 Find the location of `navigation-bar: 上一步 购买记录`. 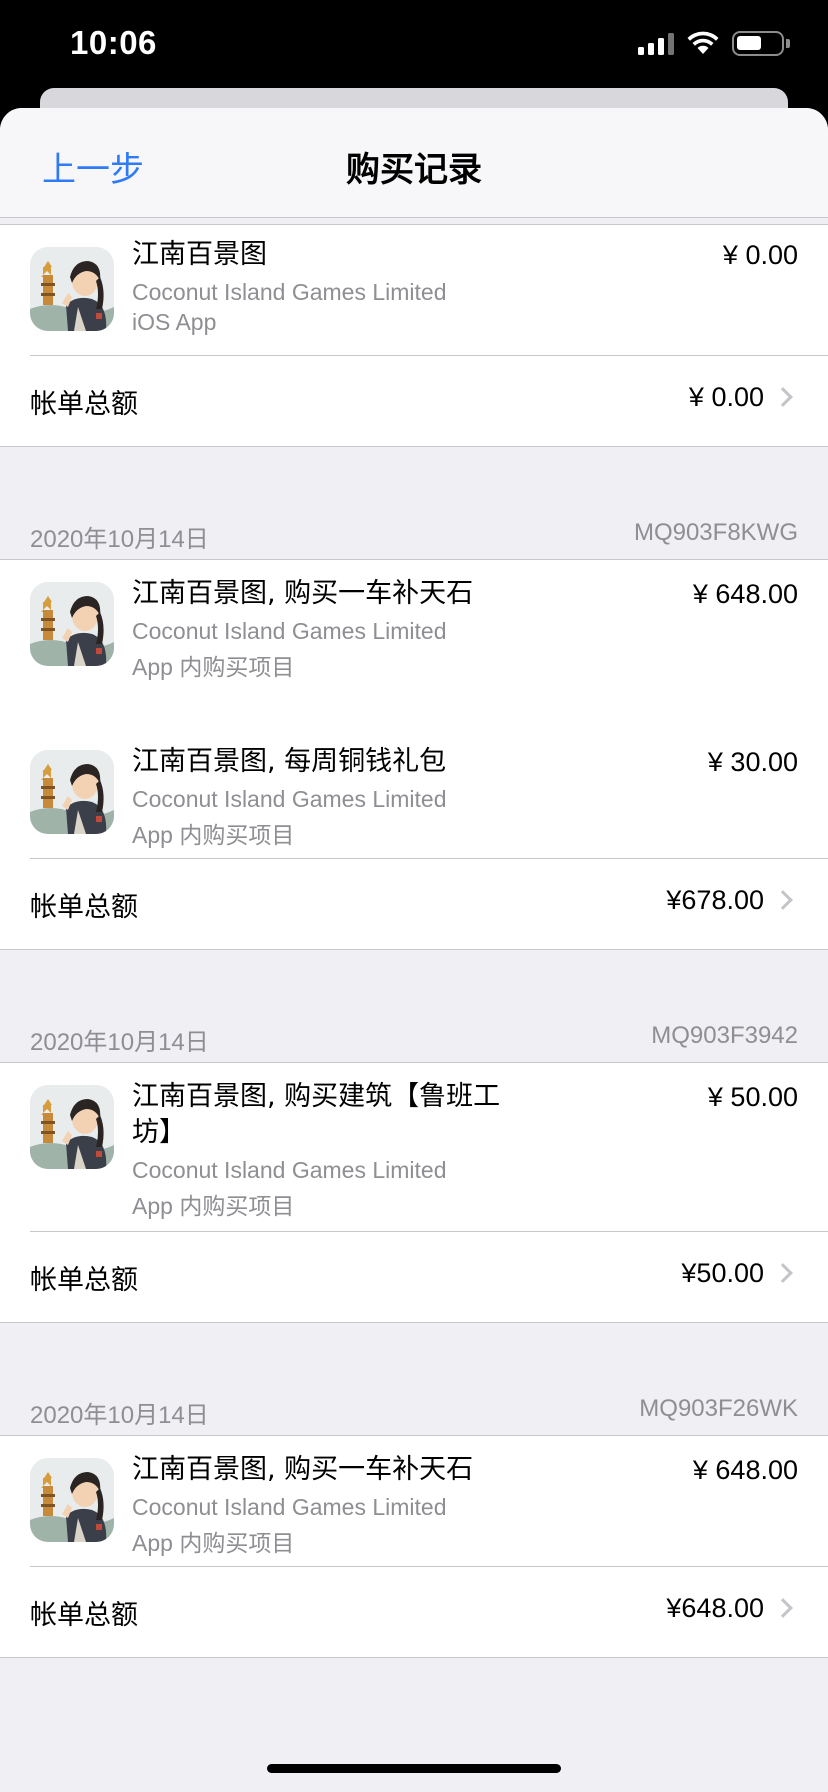

navigation-bar: 上一步 购买记录 is located at coordinates (414, 163).